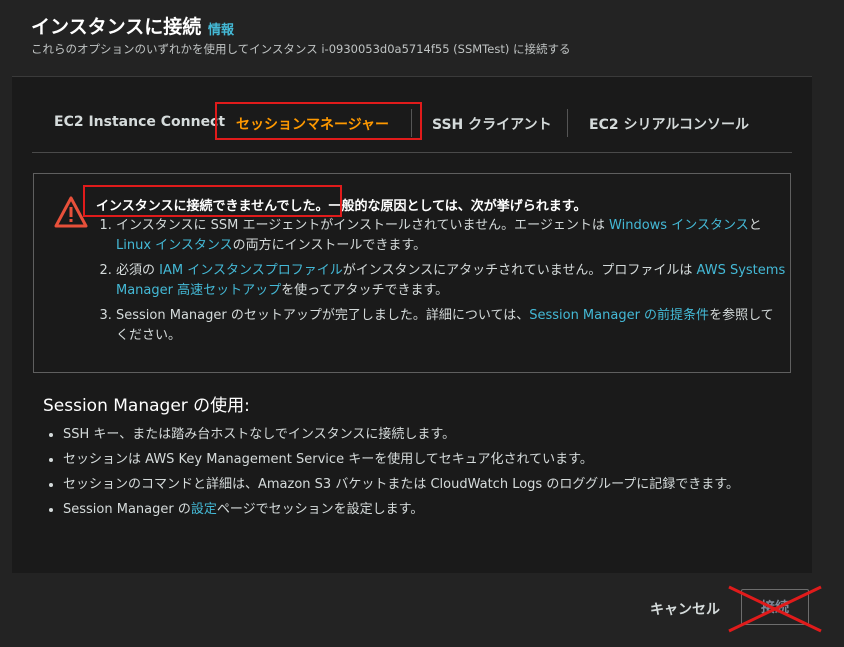 This screenshot has height=647, width=844. I want to click on page-title: インスタンスに接続, so click(116, 27).